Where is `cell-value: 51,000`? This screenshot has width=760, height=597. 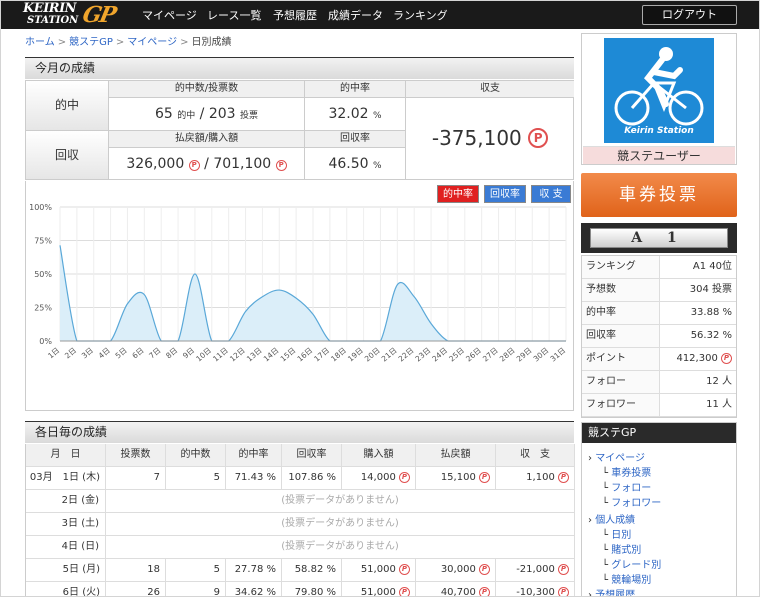 cell-value: 51,000 is located at coordinates (378, 592).